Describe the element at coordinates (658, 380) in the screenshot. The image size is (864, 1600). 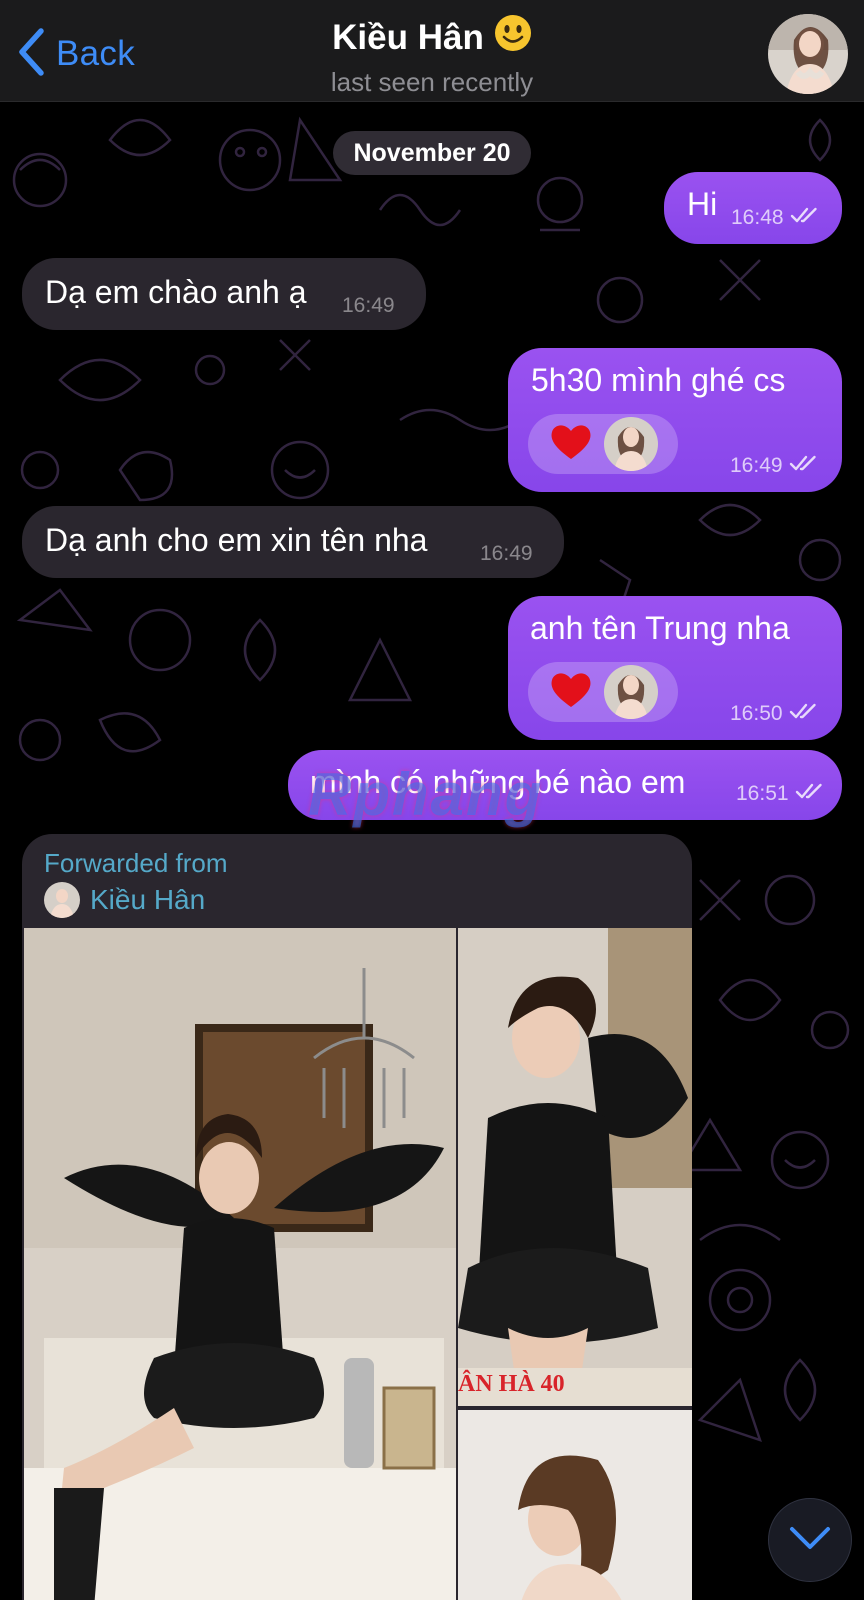
I see `message-text: 5h30 mình ghé cs` at that location.